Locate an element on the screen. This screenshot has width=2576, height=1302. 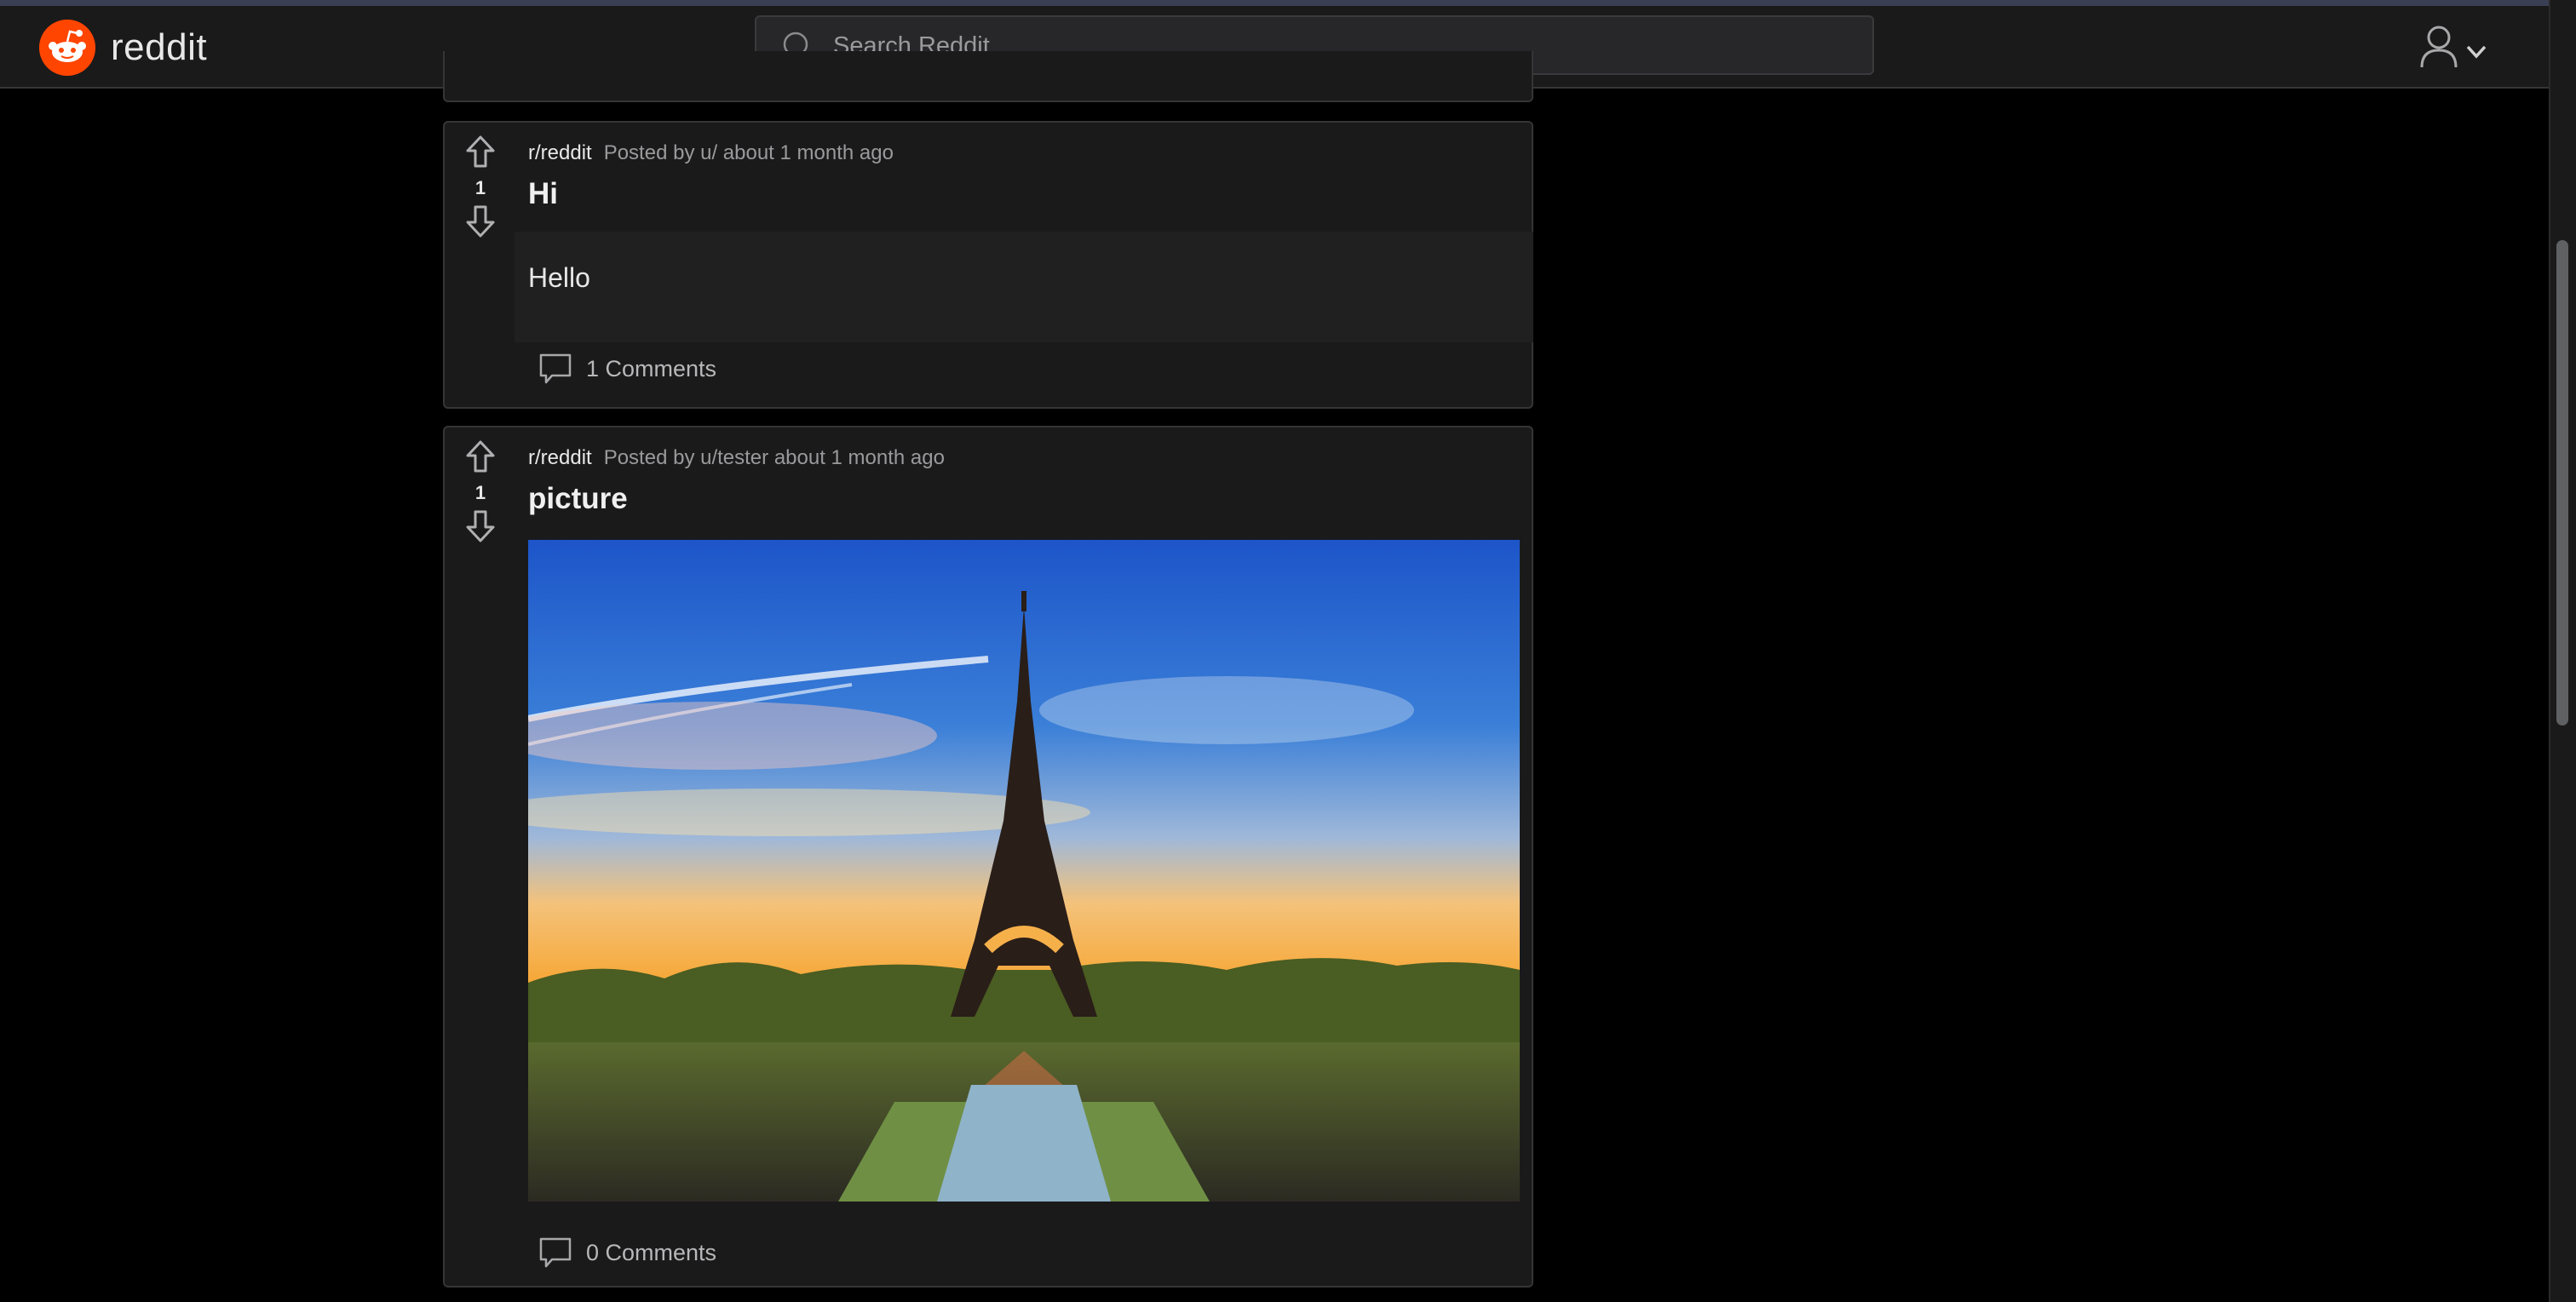
user-menu is located at coordinates (2458, 46).